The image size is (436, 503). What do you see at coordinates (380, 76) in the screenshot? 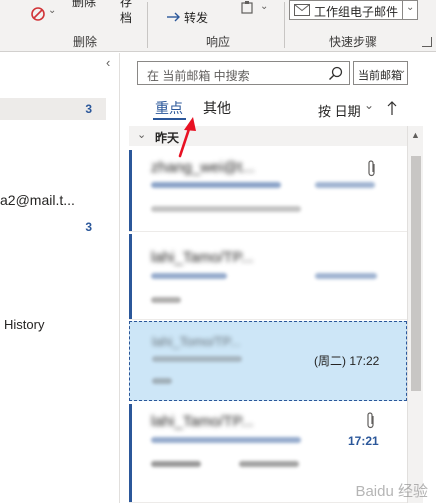
I see `search-scope-label: 当前邮箱` at bounding box center [380, 76].